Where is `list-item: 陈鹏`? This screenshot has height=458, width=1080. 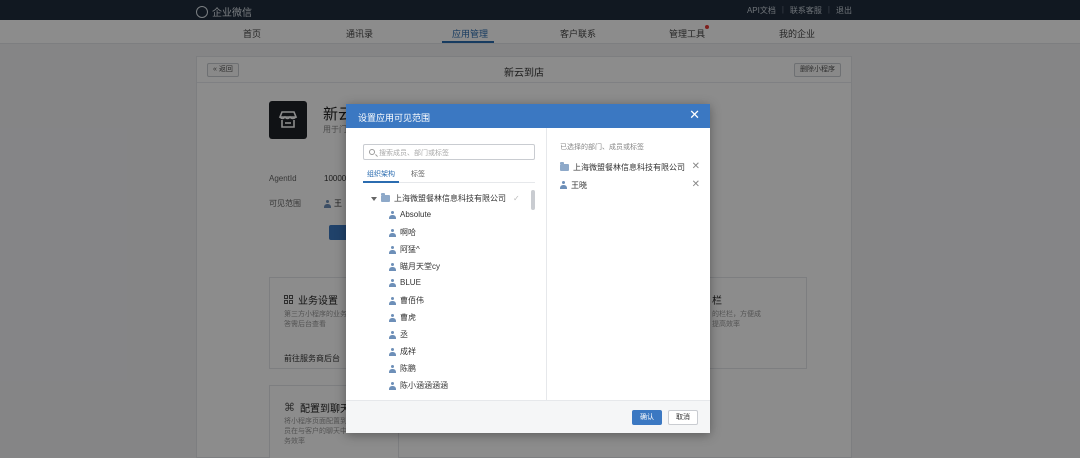
list-item: 陈鹏 is located at coordinates (402, 368).